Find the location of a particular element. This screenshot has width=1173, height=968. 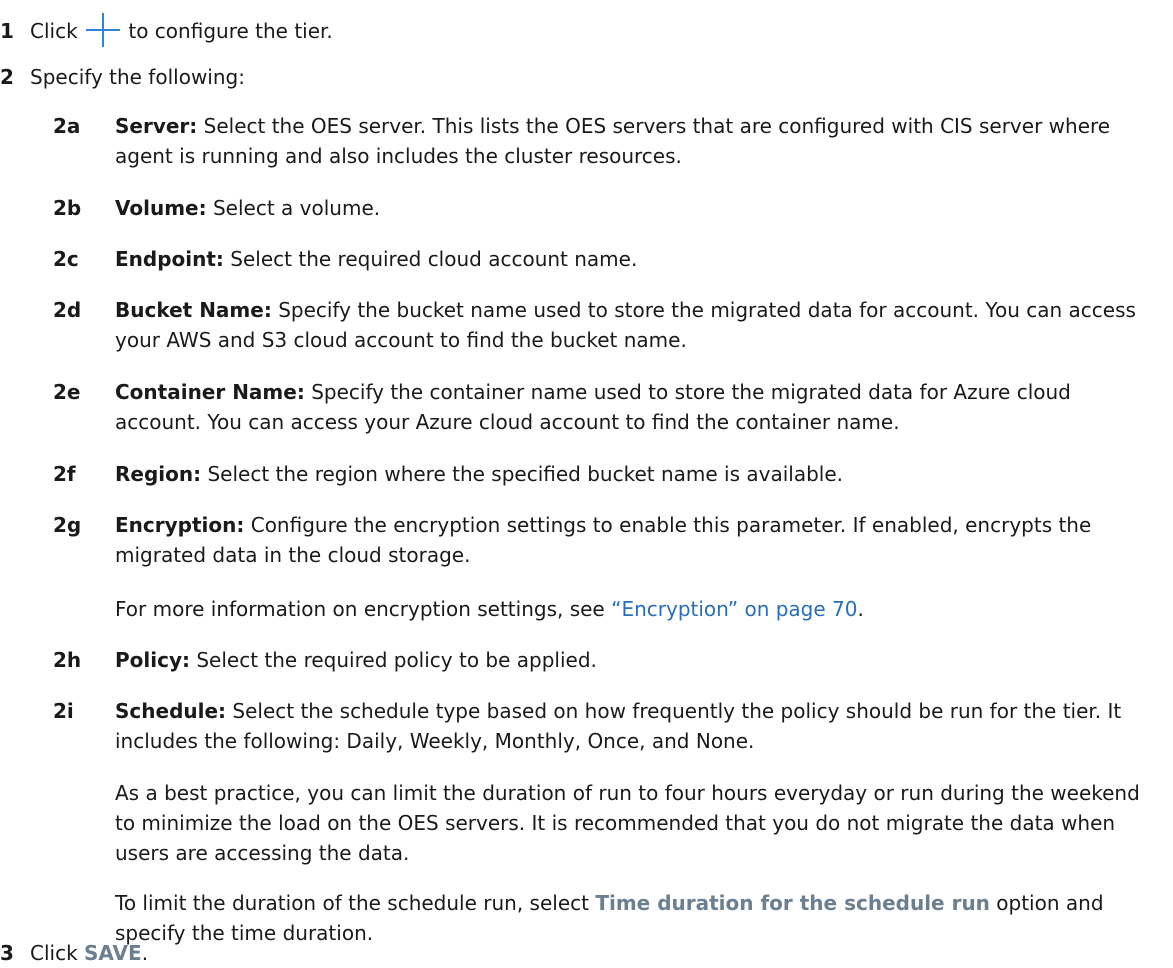

substep-number: 2e is located at coordinates (67, 392).